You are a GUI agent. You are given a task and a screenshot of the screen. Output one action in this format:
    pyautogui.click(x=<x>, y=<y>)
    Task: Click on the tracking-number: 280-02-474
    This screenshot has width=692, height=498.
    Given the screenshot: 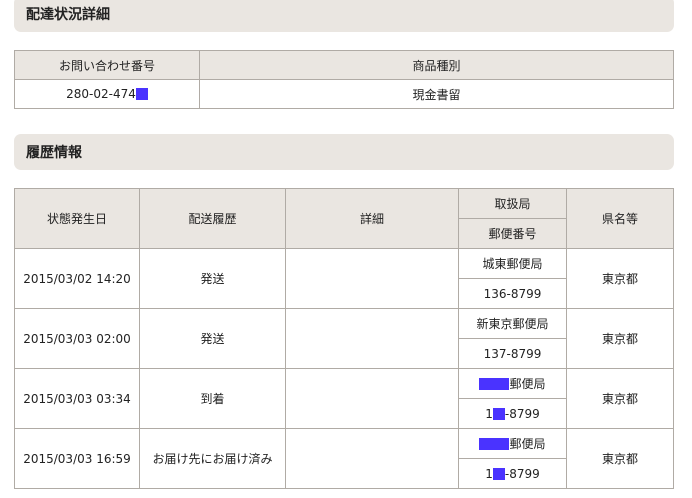 What is the action you would take?
    pyautogui.click(x=101, y=94)
    